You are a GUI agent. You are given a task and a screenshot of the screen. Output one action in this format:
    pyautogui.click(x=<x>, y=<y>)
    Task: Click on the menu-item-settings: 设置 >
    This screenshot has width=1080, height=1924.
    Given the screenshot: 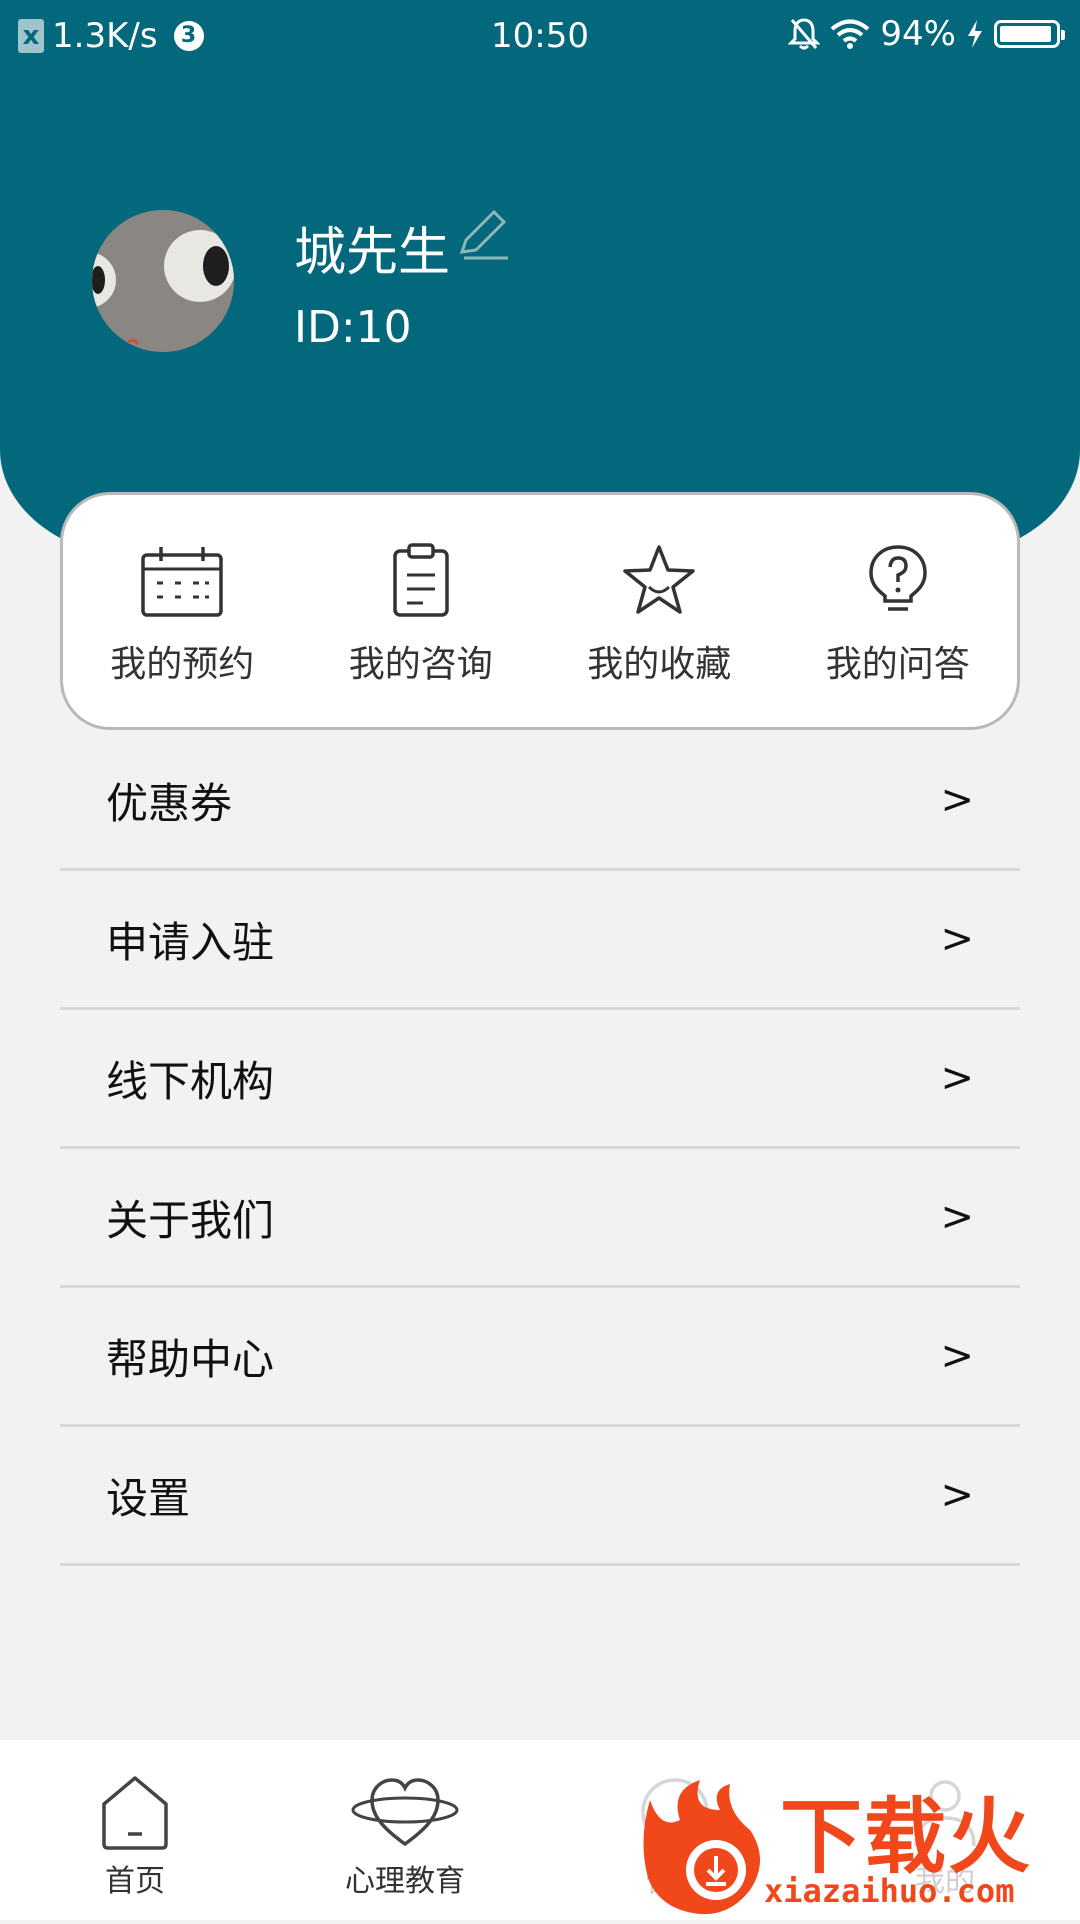 What is the action you would take?
    pyautogui.click(x=540, y=1496)
    